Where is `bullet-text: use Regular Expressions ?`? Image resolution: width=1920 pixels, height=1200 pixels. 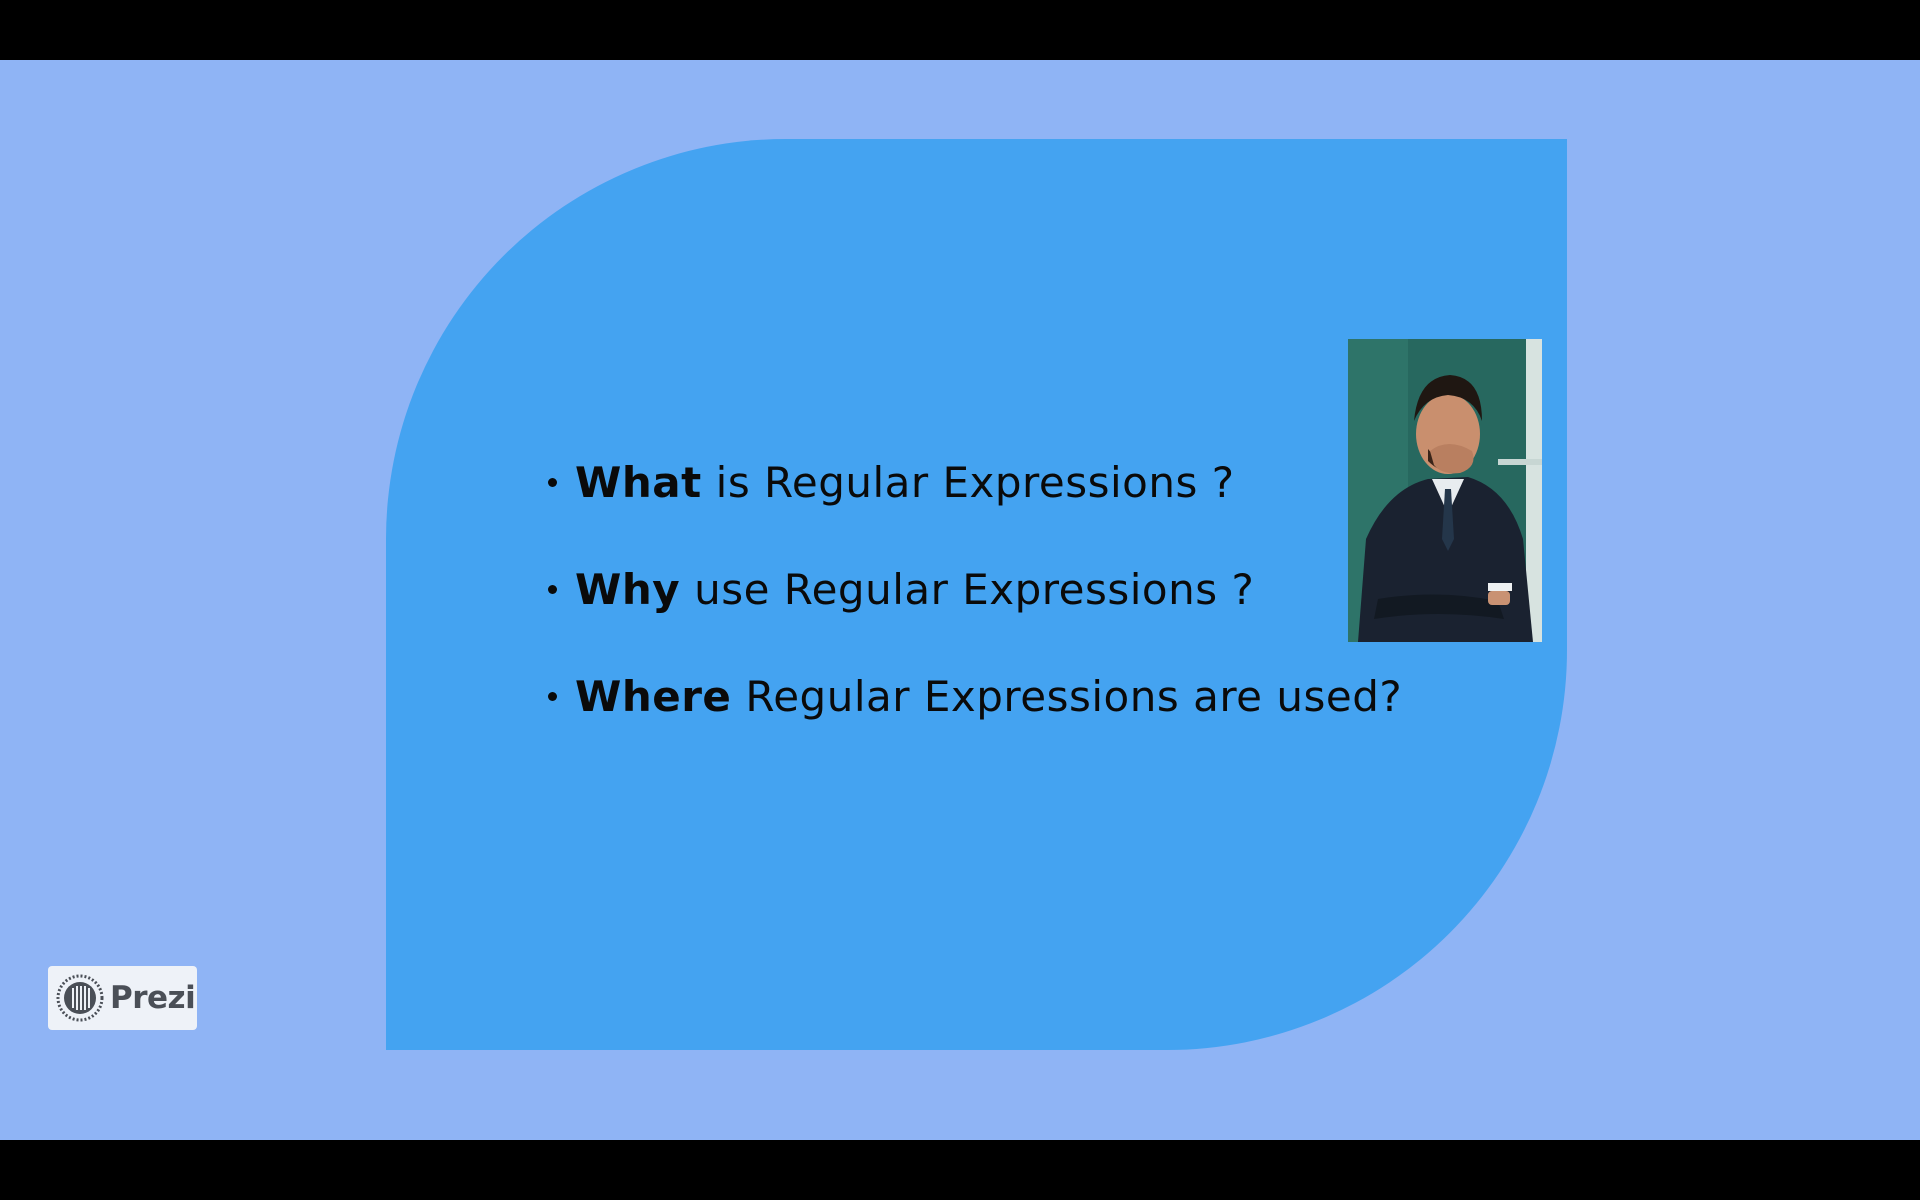 bullet-text: use Regular Expressions ? is located at coordinates (974, 589).